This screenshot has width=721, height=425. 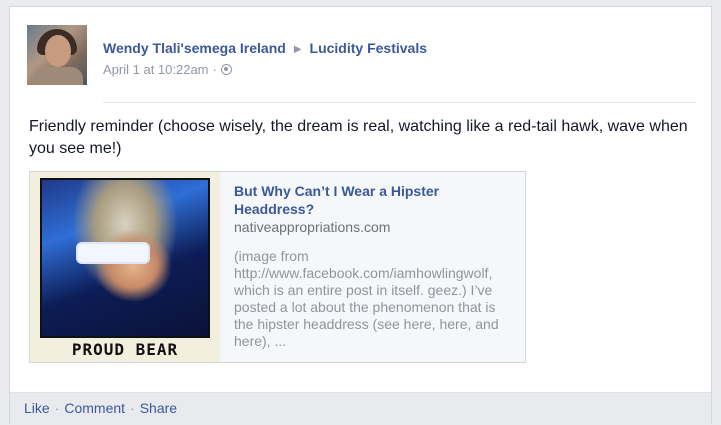 I want to click on comment-button: Comment, so click(x=94, y=408).